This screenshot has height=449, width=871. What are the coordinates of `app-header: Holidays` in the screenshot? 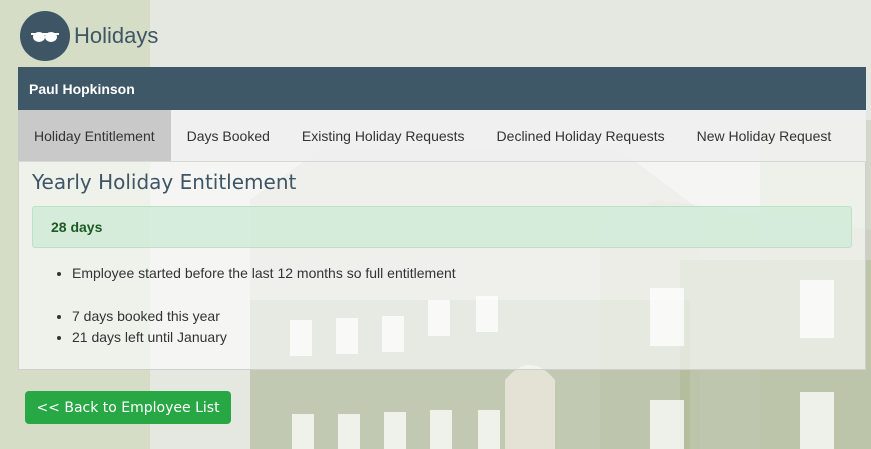 It's located at (89, 36).